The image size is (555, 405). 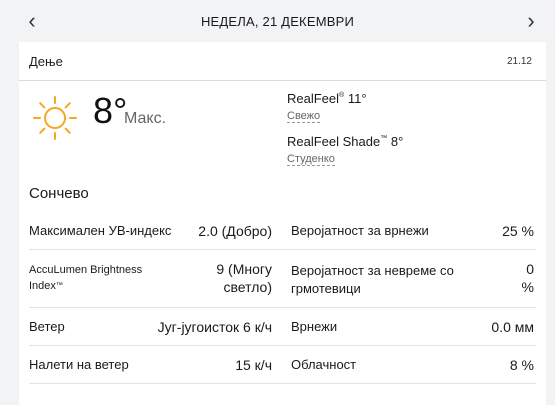 I want to click on precip-probability-item: Веројатност за врнежи 25 %, so click(x=412, y=230).